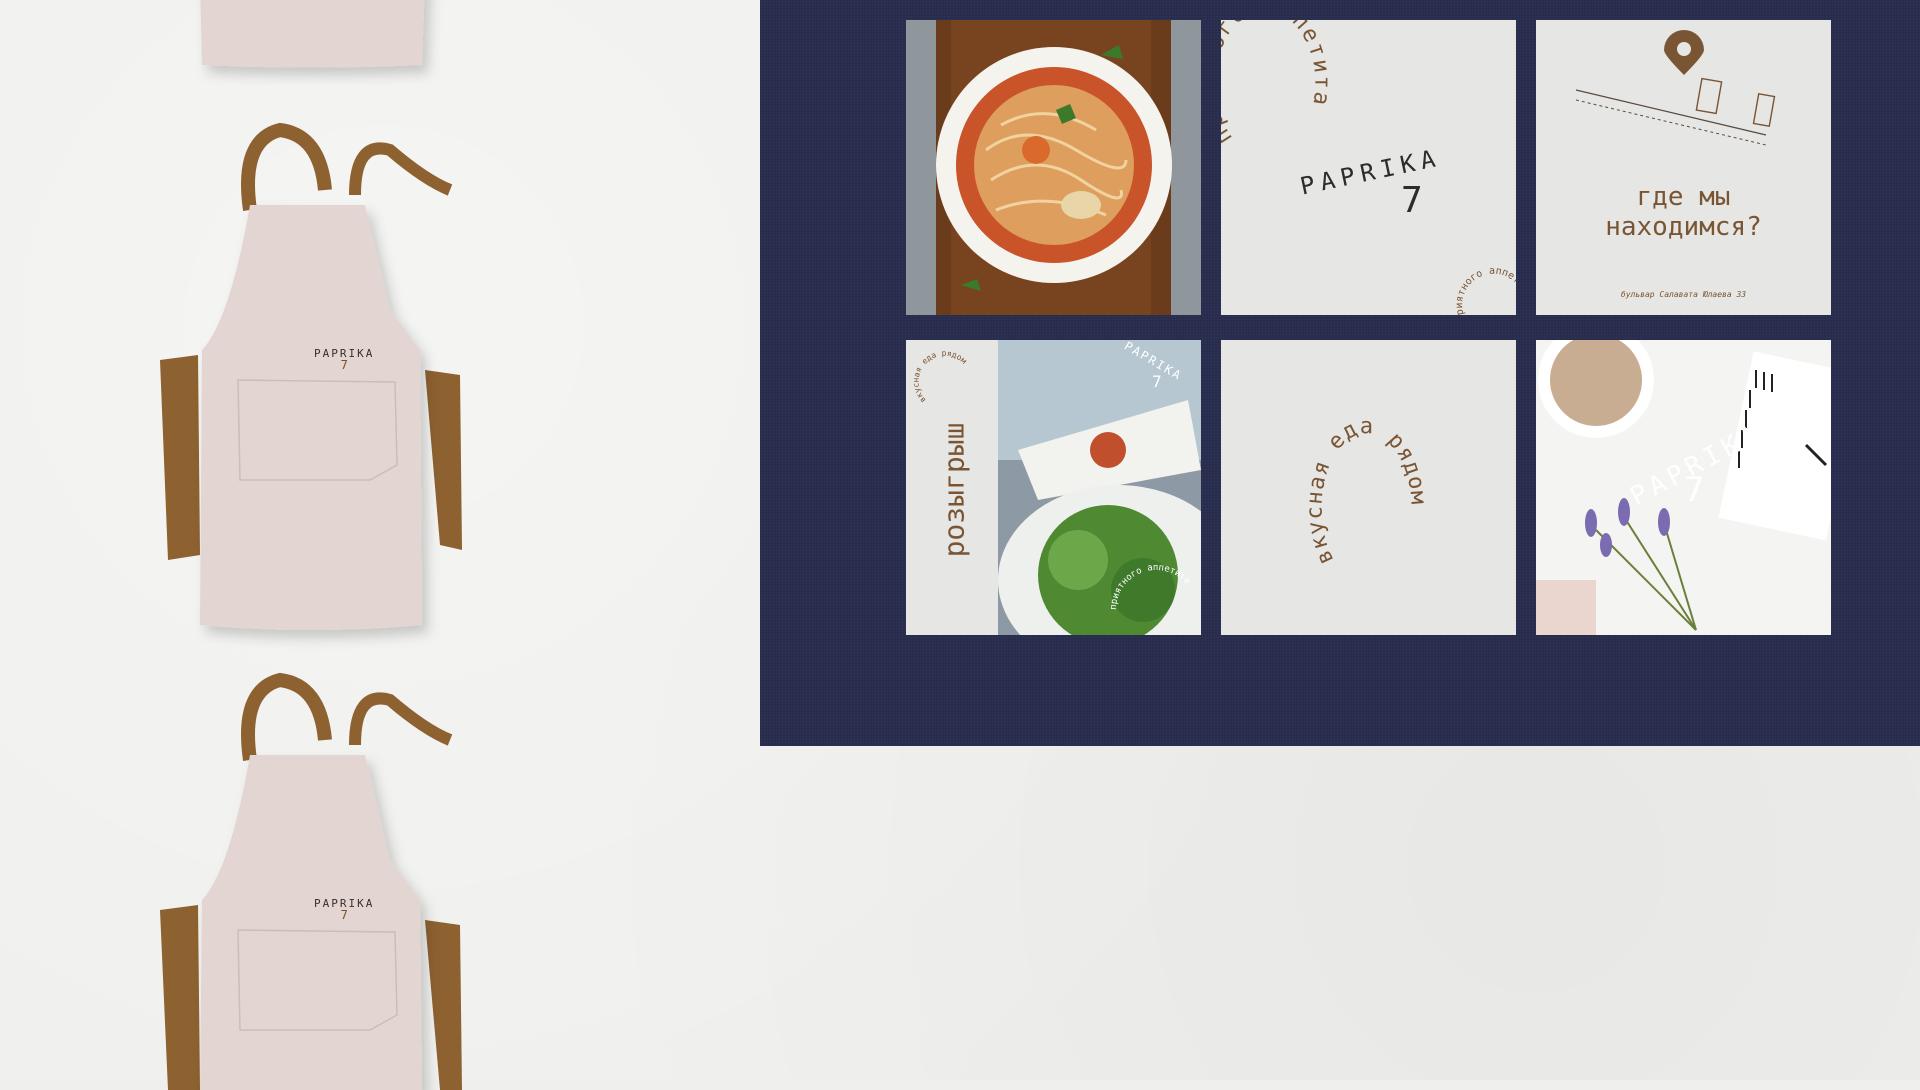 Image resolution: width=1920 pixels, height=1090 pixels. Describe the element at coordinates (320, 880) in the screenshot. I see `apron-bottom: PAPRIKA 7` at that location.